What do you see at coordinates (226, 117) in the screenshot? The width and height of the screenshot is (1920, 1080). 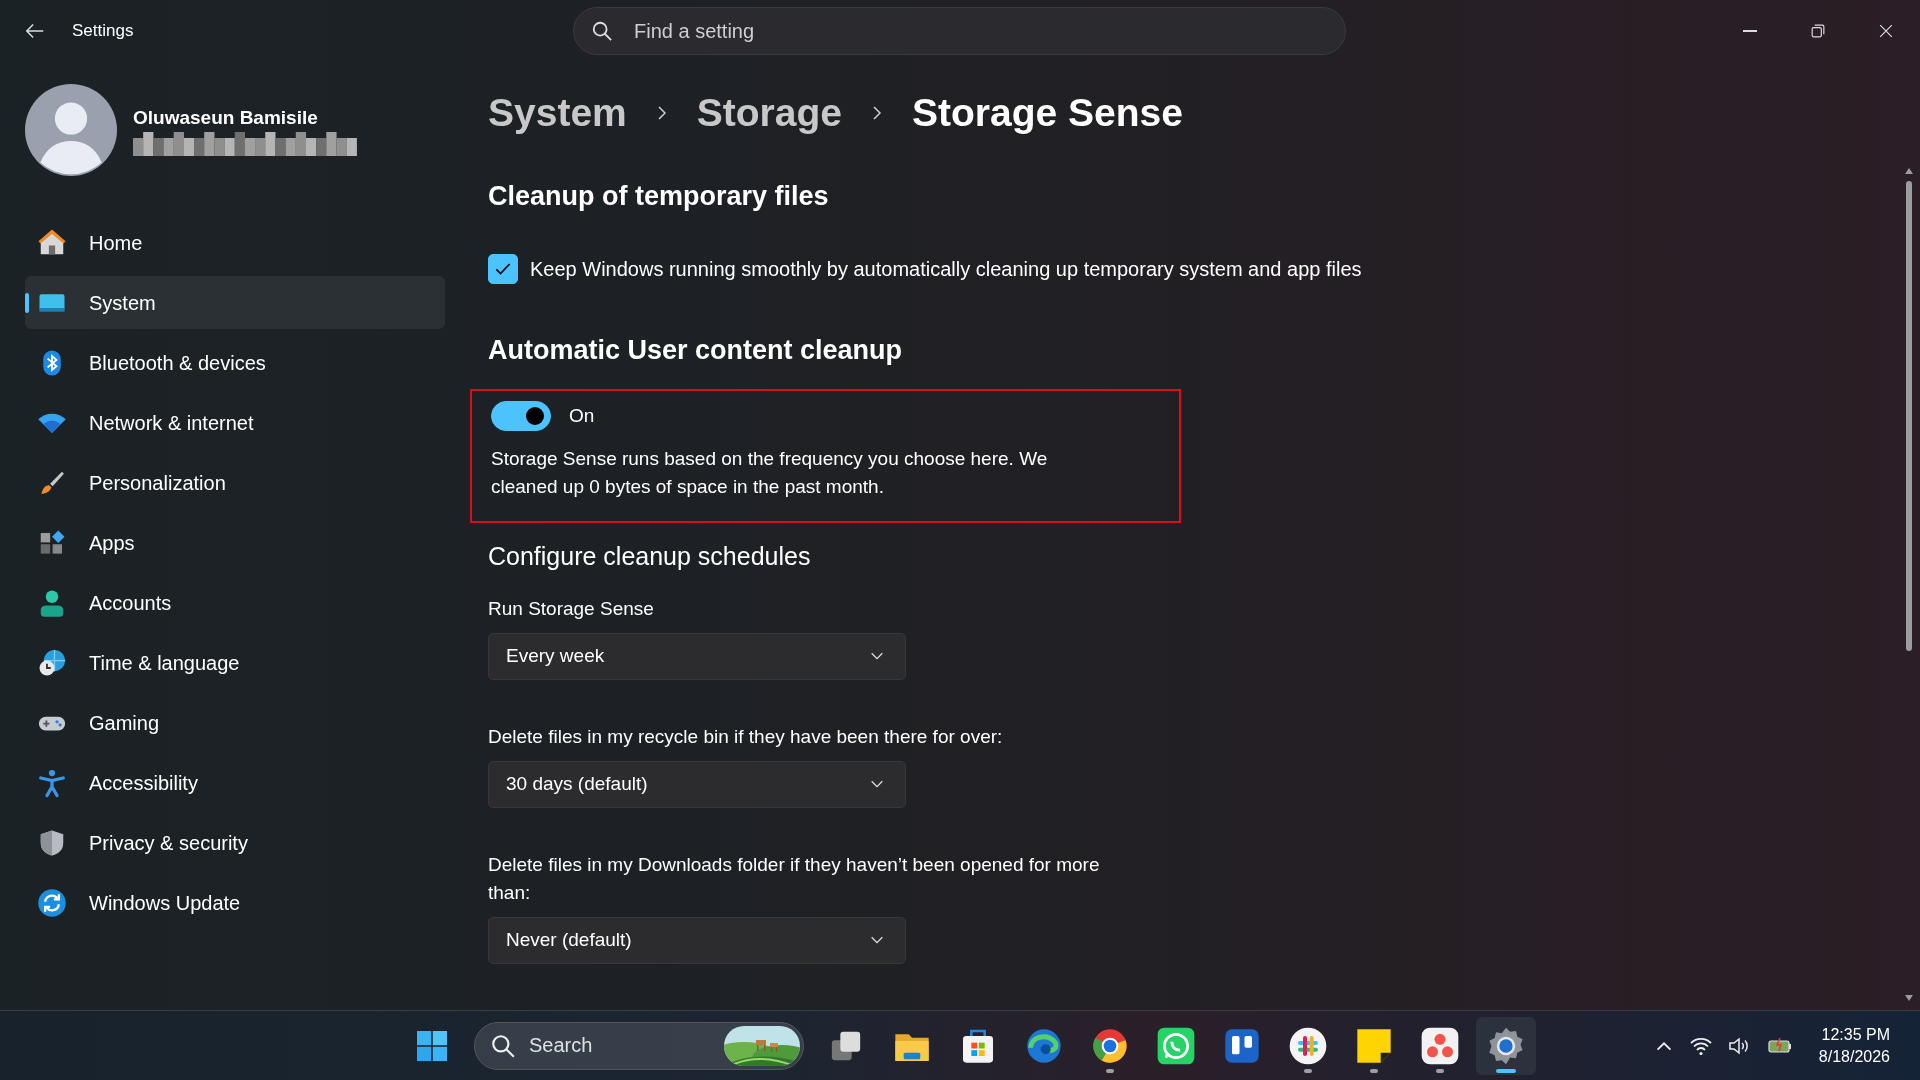 I see `user-name: Oluwaseun Bamisile` at bounding box center [226, 117].